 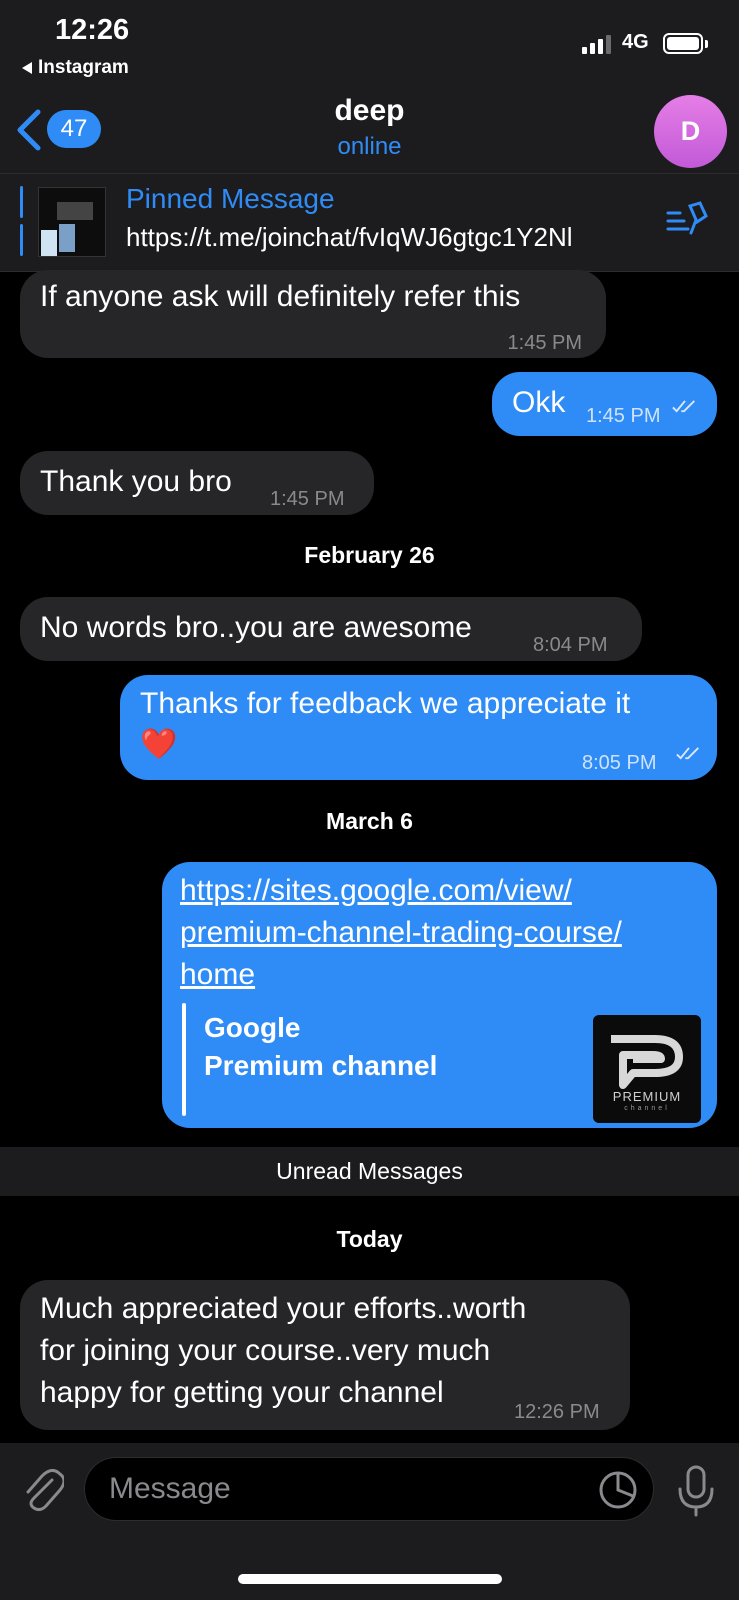 I want to click on message-input, so click(x=344, y=1489).